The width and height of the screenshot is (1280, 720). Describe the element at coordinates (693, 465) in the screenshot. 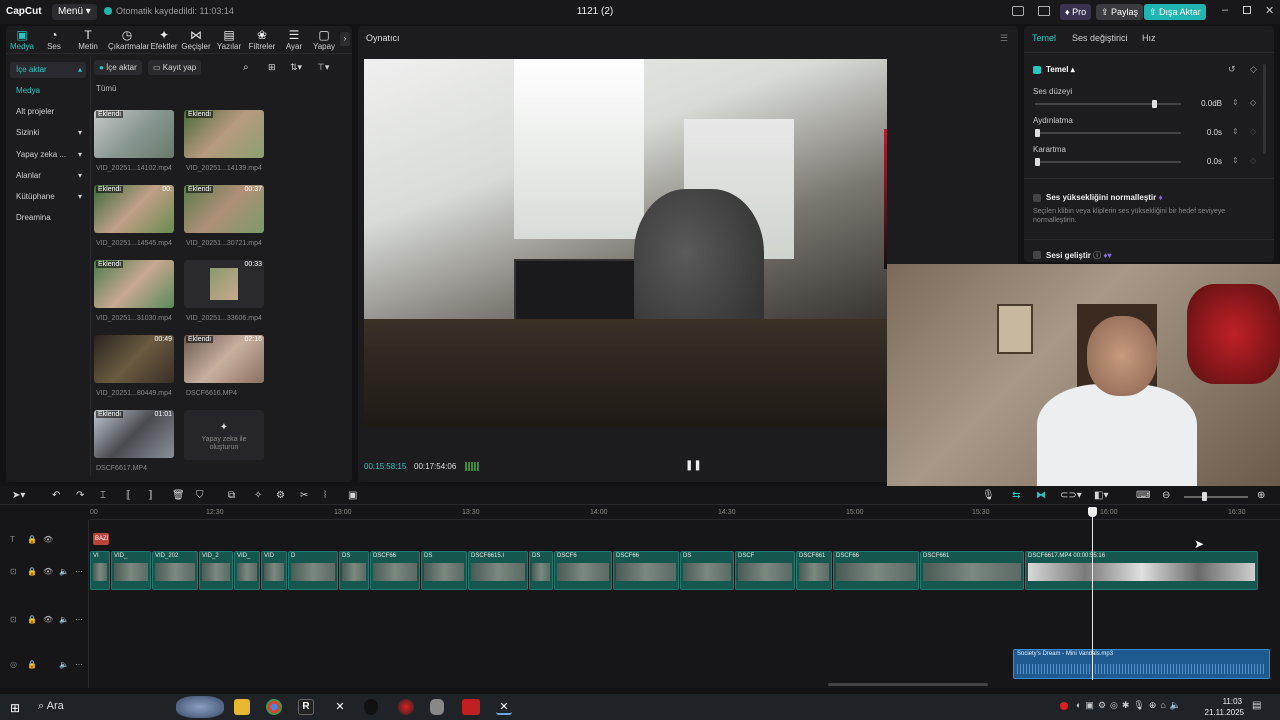

I see `pause-icon: ❚❚` at that location.